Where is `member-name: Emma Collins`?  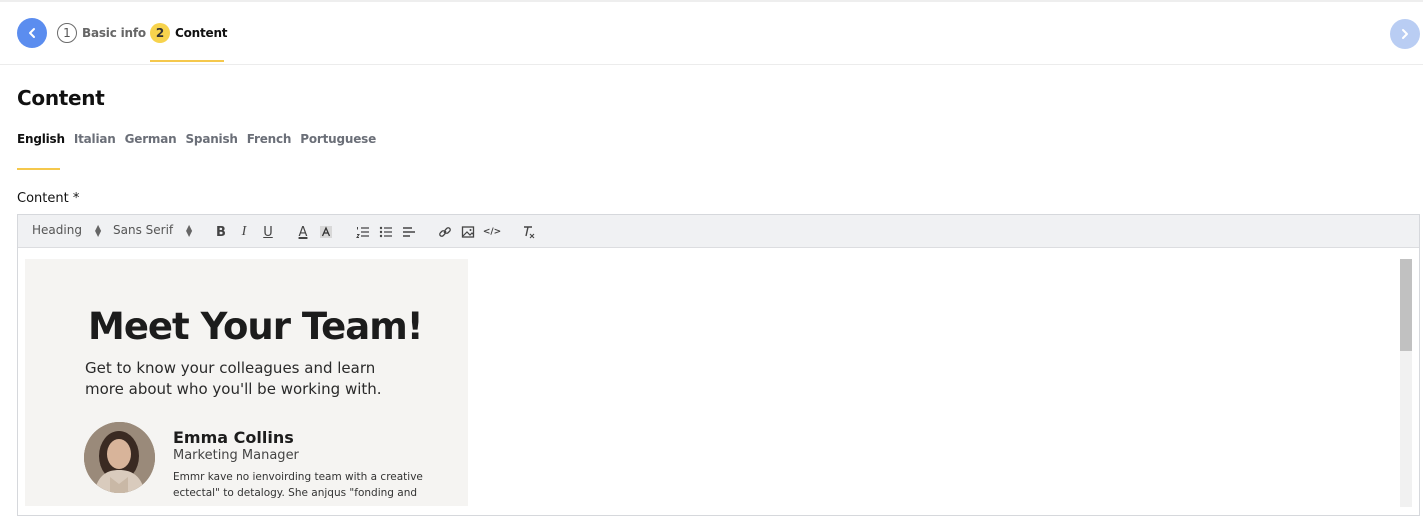 member-name: Emma Collins is located at coordinates (233, 437).